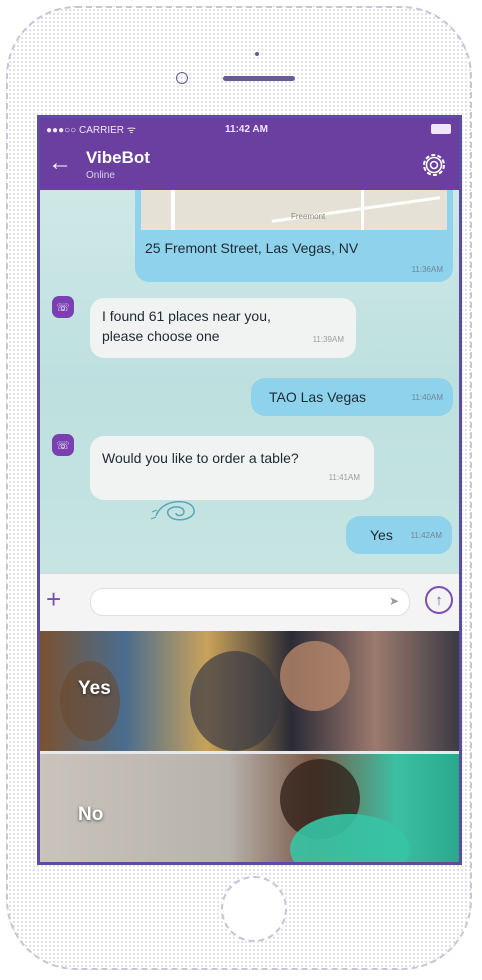  Describe the element at coordinates (399, 535) in the screenshot. I see `outgoing-message: Yes 11:42AM` at that location.